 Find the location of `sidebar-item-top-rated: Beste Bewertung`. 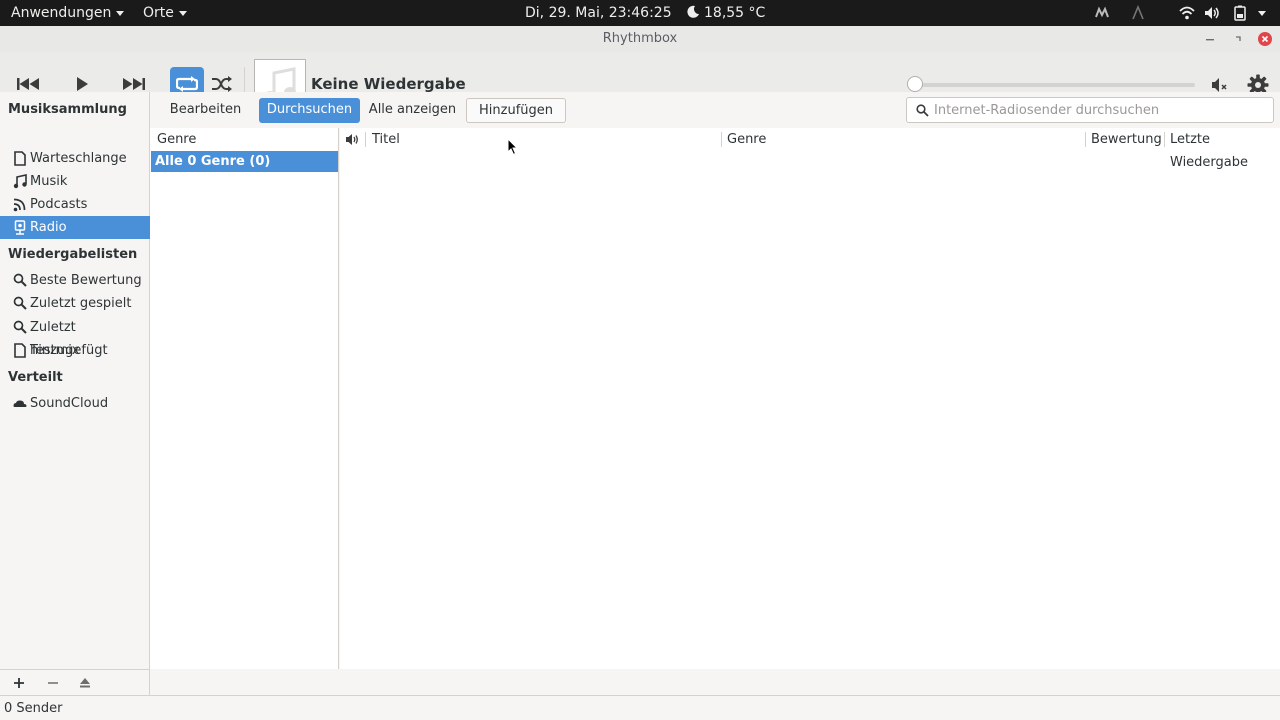

sidebar-item-top-rated: Beste Bewertung is located at coordinates (75, 280).